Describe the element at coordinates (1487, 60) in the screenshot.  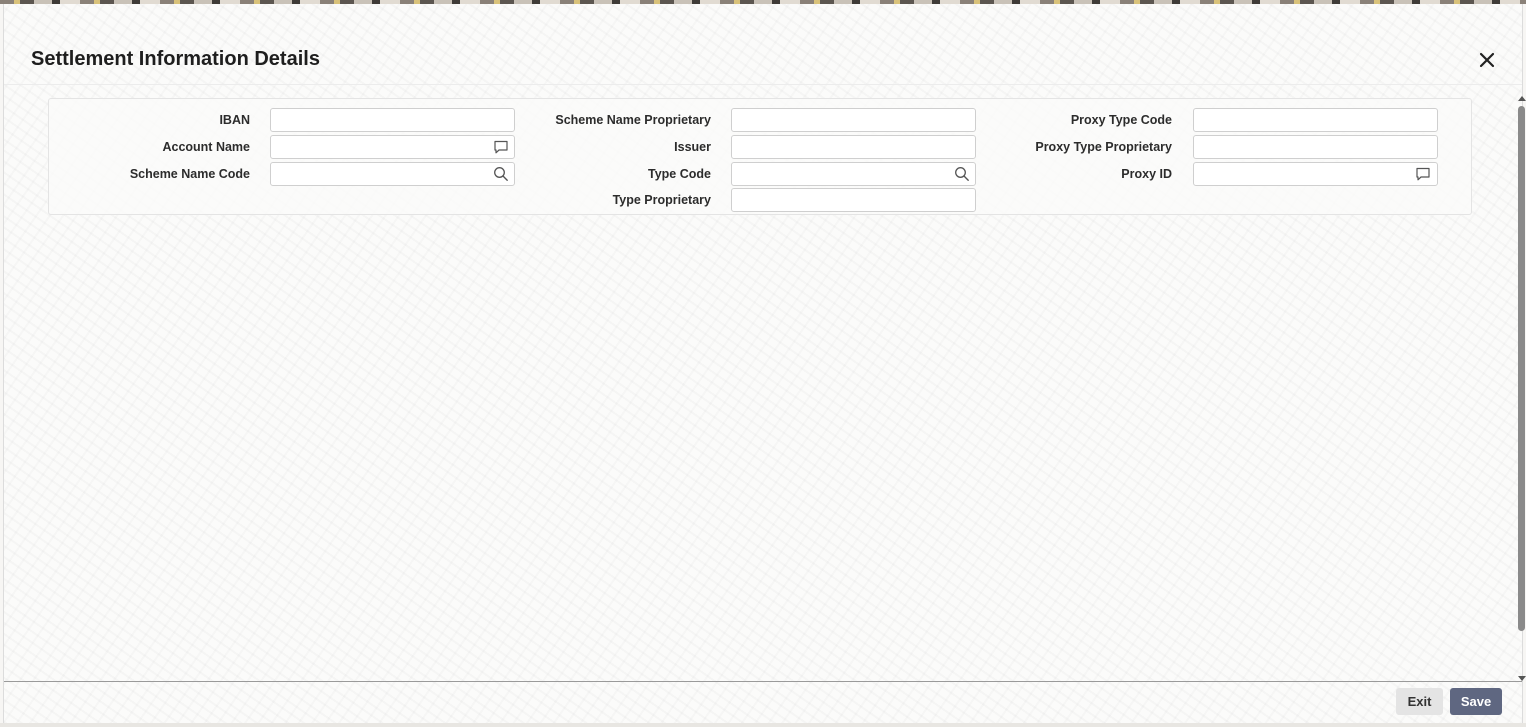
I see `close-icon` at that location.